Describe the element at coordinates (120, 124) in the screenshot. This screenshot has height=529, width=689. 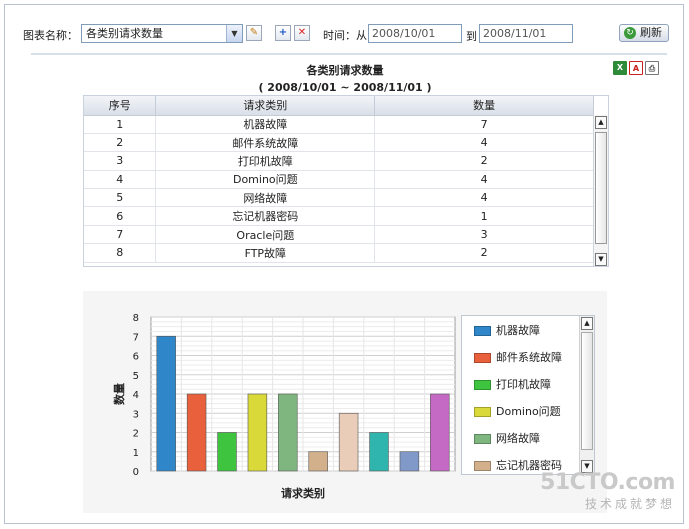
I see `cell-index: 1` at that location.